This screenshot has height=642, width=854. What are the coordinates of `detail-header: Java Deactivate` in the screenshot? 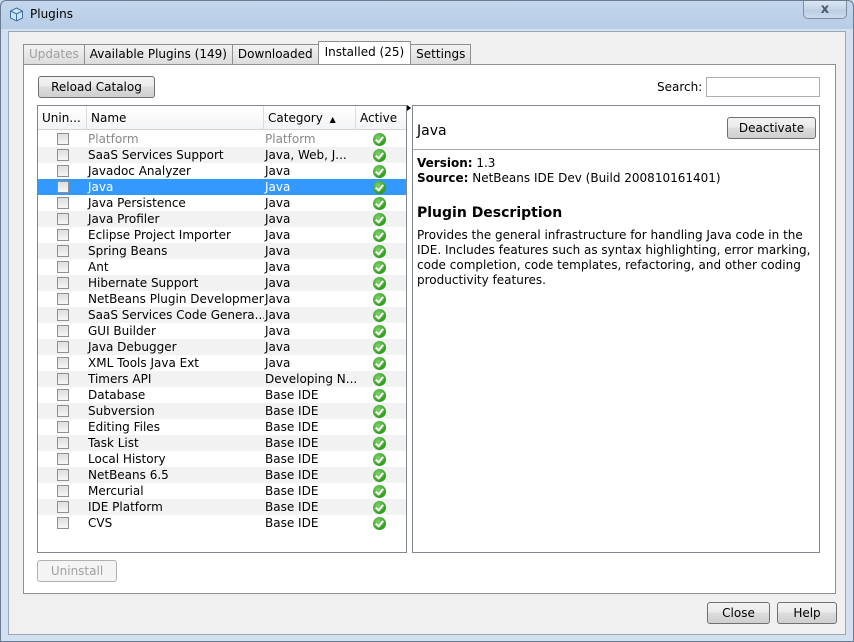 It's located at (616, 128).